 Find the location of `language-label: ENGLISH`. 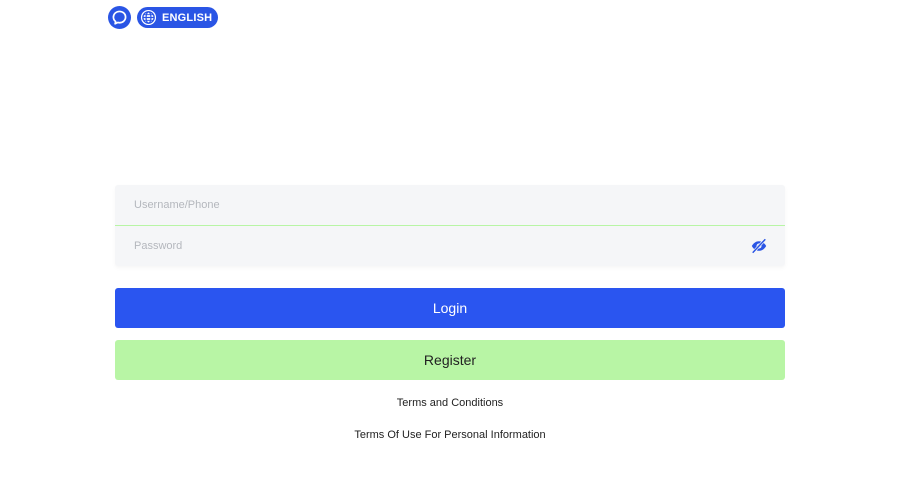

language-label: ENGLISH is located at coordinates (187, 17).